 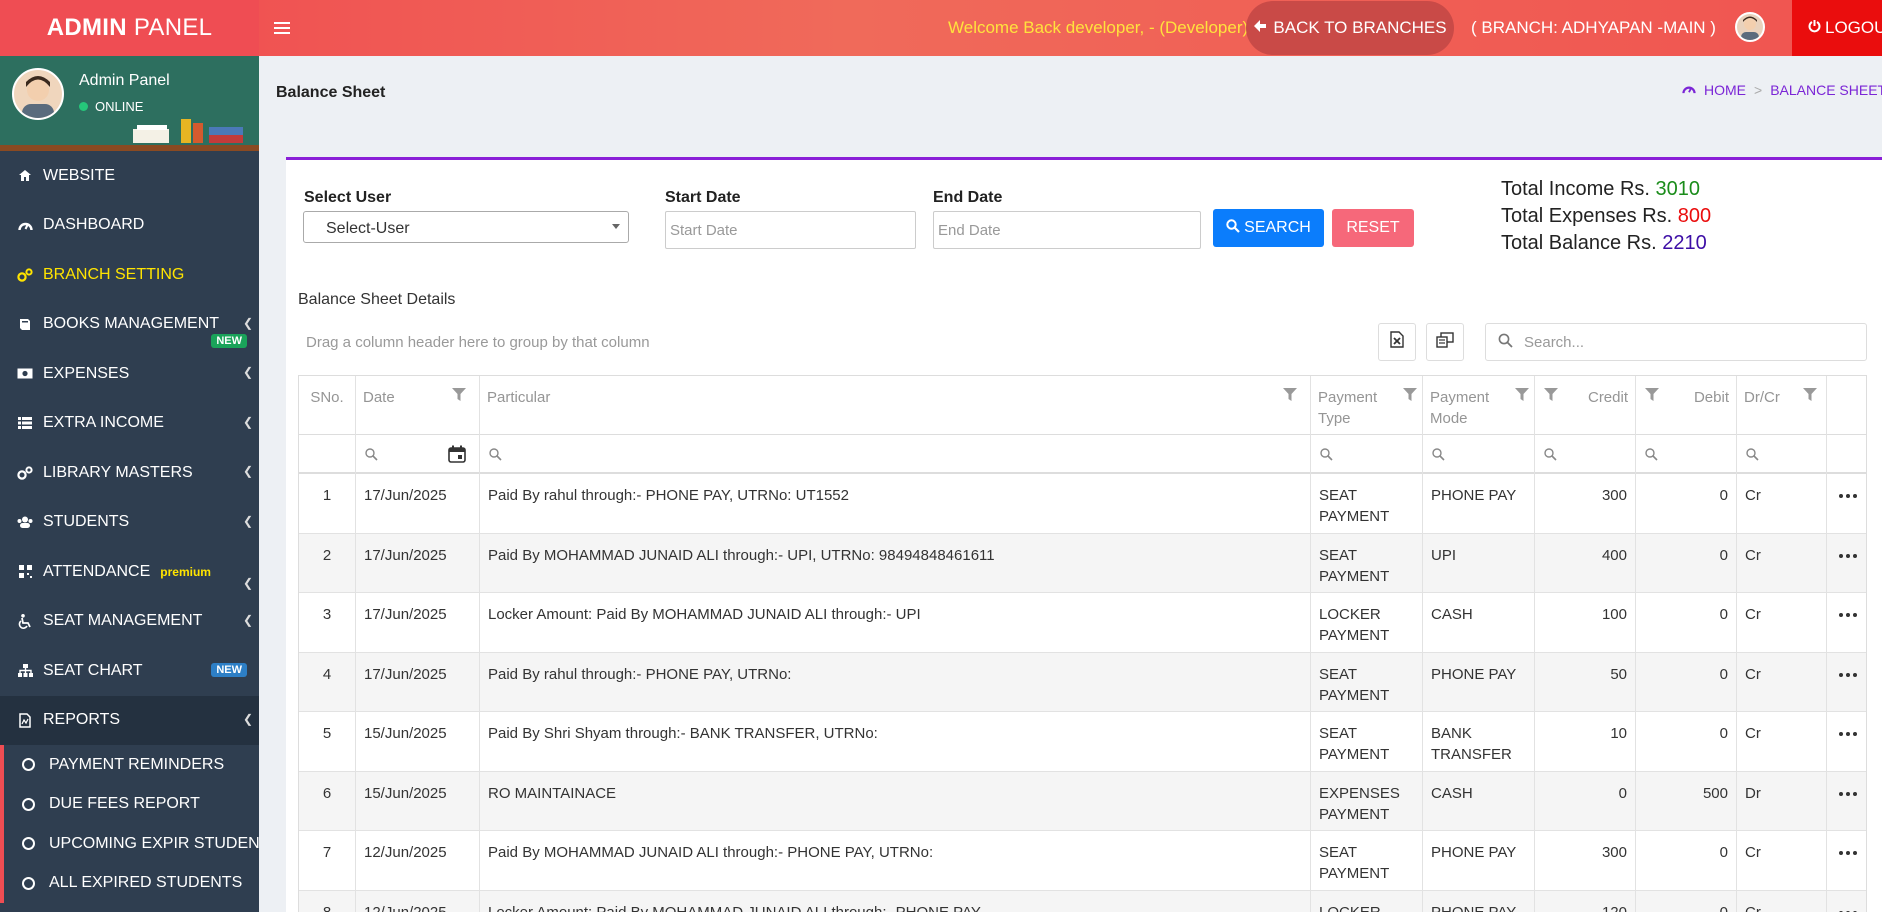 What do you see at coordinates (1445, 342) in the screenshot?
I see `column-chooser-button` at bounding box center [1445, 342].